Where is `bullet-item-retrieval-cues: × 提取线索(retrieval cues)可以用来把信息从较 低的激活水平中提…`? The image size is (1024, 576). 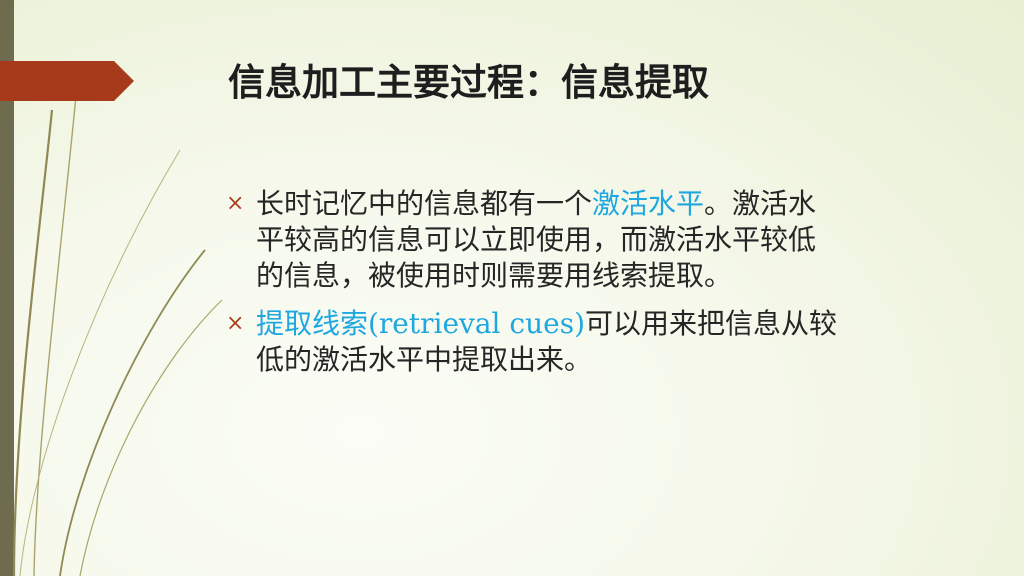
bullet-item-retrieval-cues: × 提取线索(retrieval cues)可以用来把信息从较 低的激活水平中提… is located at coordinates (596, 342).